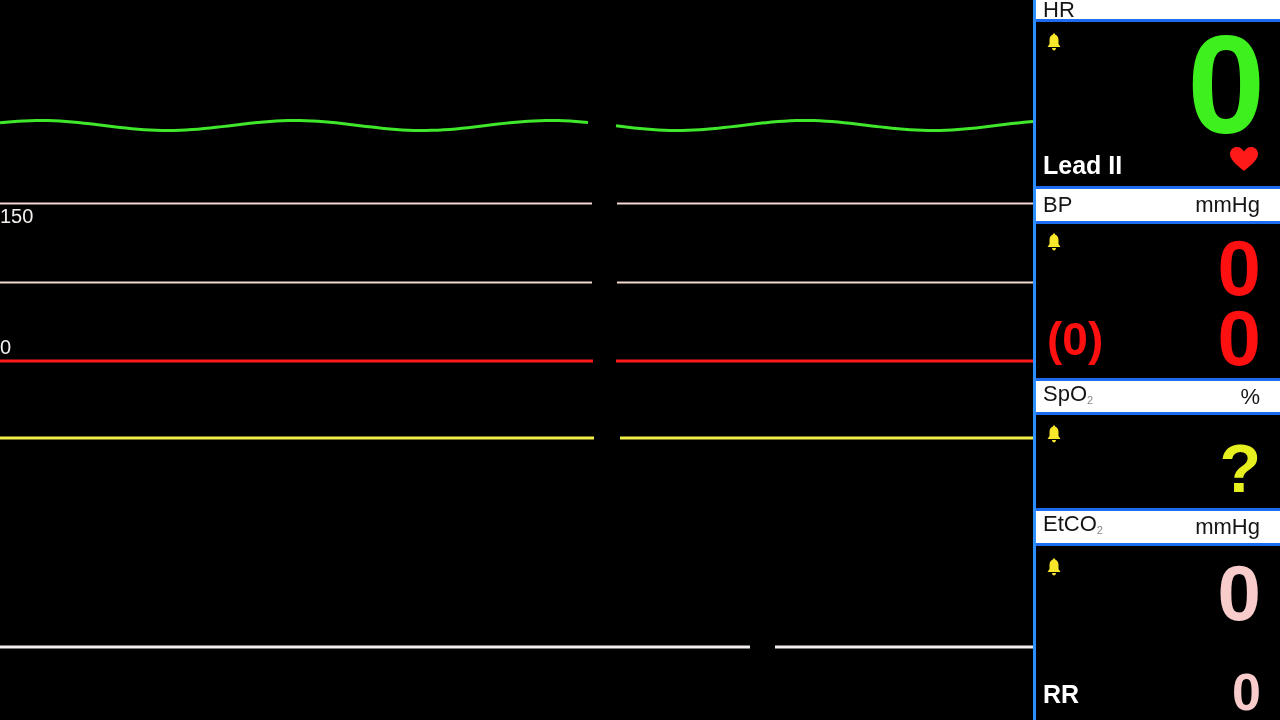 The image size is (1280, 720). I want to click on rr-label: RR, so click(1061, 694).